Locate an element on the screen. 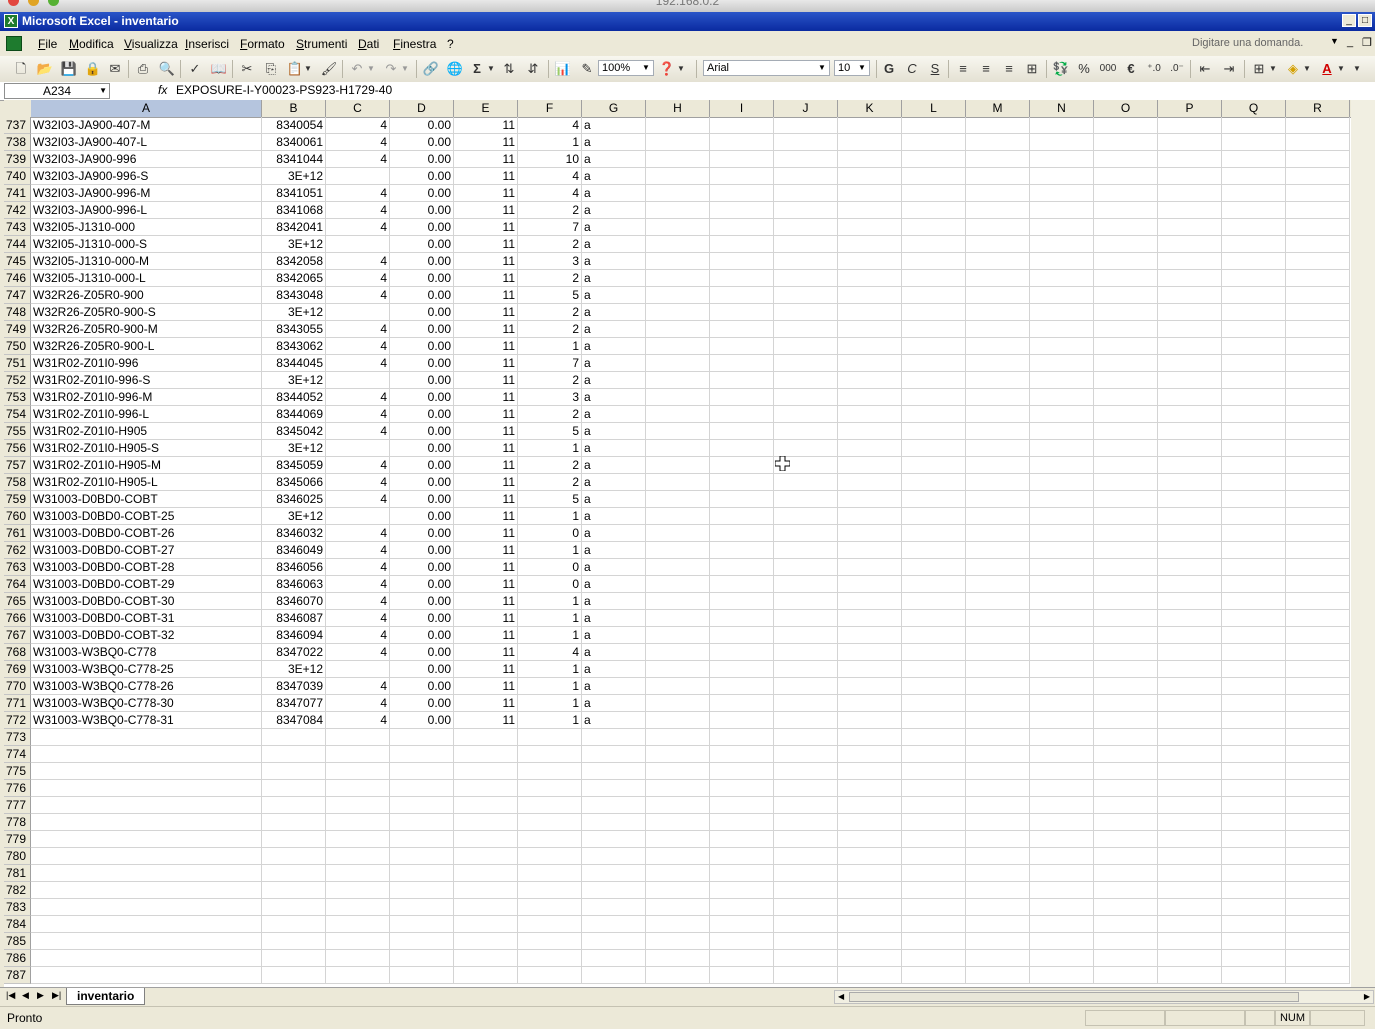  borders-icon: ⊞ is located at coordinates (1259, 69).